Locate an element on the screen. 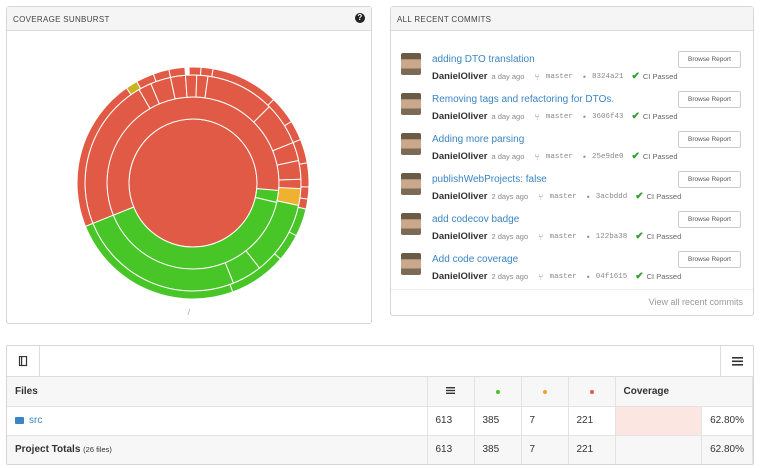  totals-file-count: (26 files) is located at coordinates (97, 449).